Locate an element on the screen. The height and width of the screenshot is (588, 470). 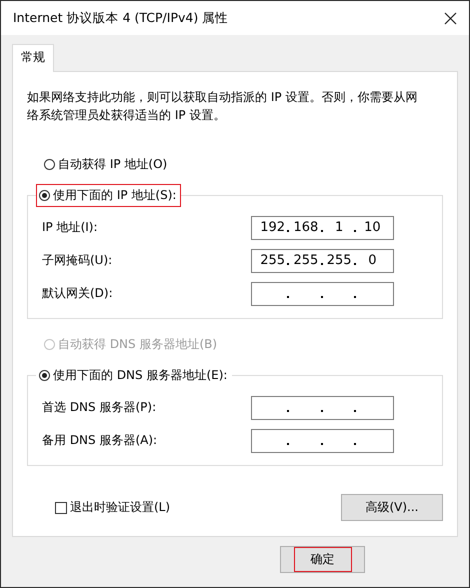
field-label: 子网掩码(U): is located at coordinates (77, 260).